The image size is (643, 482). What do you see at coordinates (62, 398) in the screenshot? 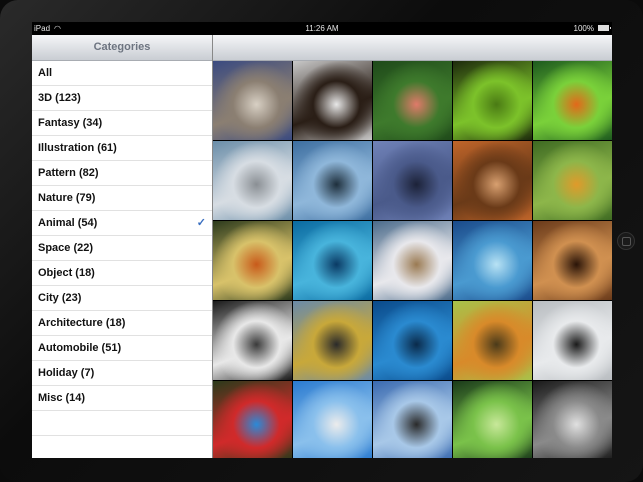
I see `category-label: Misc (14)` at bounding box center [62, 398].